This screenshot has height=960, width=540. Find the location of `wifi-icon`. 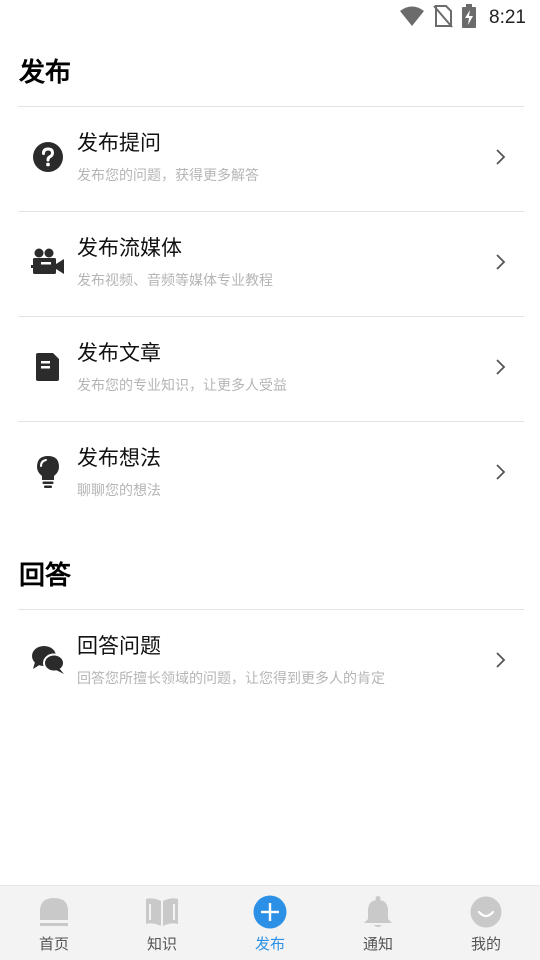

wifi-icon is located at coordinates (412, 18).